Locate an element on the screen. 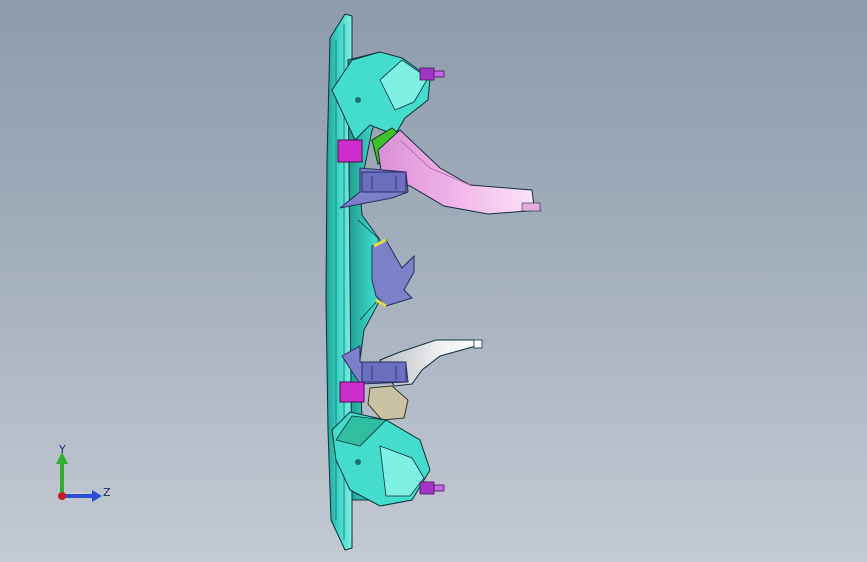 The width and height of the screenshot is (867, 562). bottom-bolt is located at coordinates (432, 488).